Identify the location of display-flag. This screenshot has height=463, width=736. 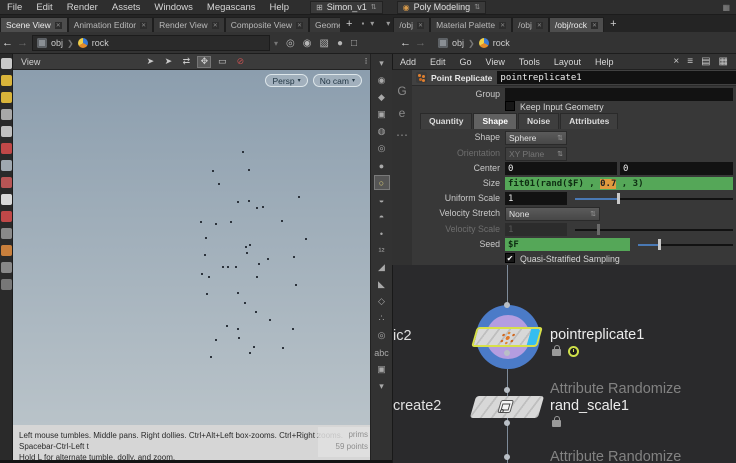
(533, 337).